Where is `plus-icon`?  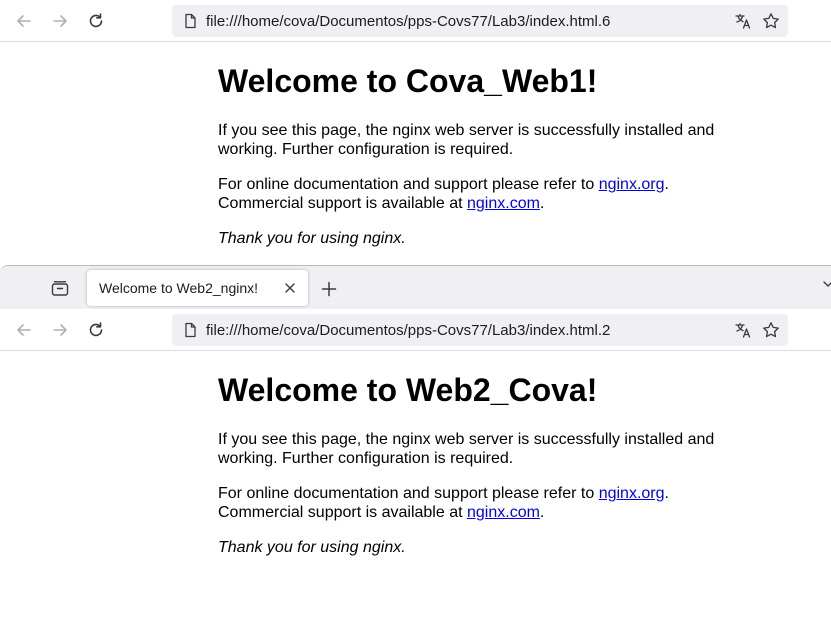 plus-icon is located at coordinates (329, 289).